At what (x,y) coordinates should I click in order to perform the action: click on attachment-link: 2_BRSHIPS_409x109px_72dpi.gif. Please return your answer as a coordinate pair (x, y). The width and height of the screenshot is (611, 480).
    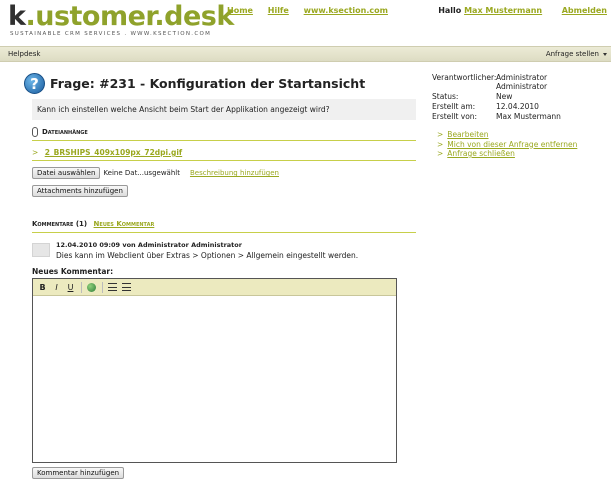
    Looking at the image, I should click on (113, 152).